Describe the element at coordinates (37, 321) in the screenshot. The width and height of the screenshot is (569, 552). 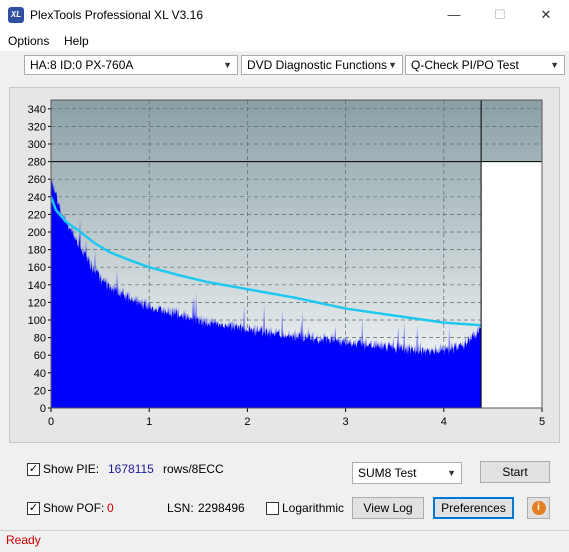
I see `y-tick-label: 100` at that location.